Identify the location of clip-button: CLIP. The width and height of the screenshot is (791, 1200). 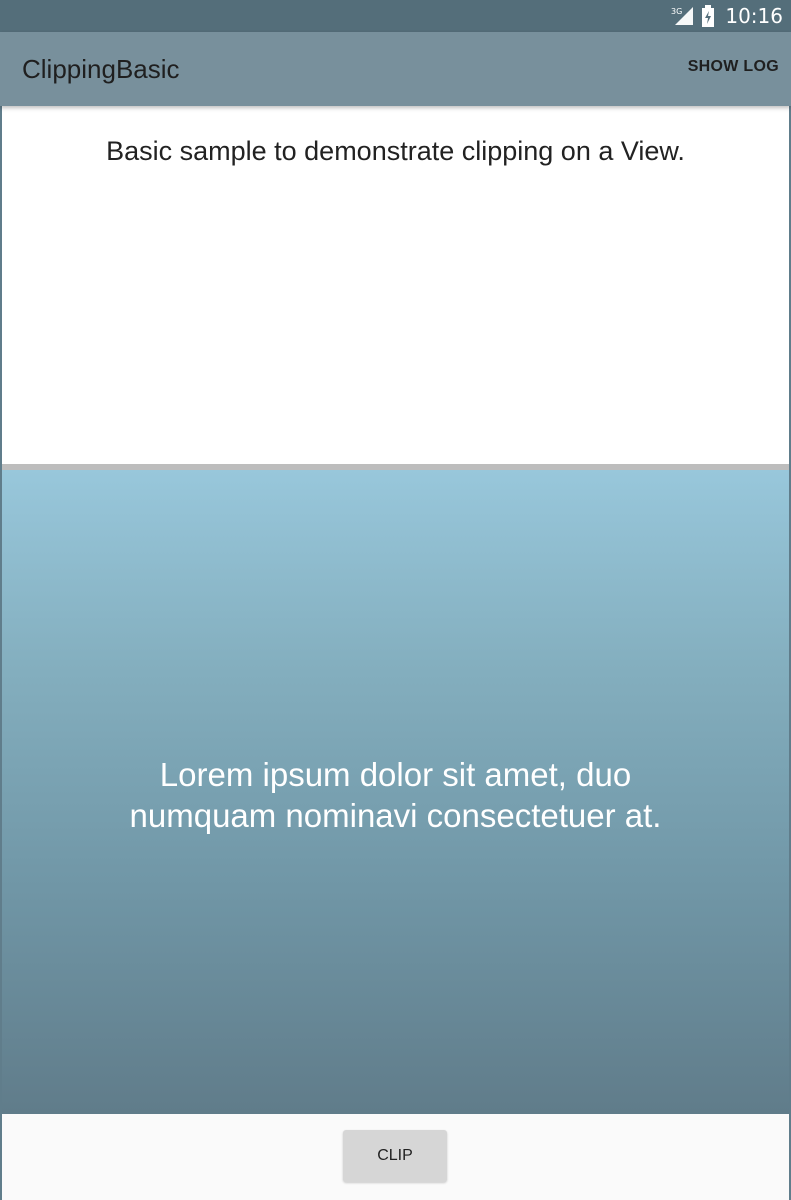
(395, 1156).